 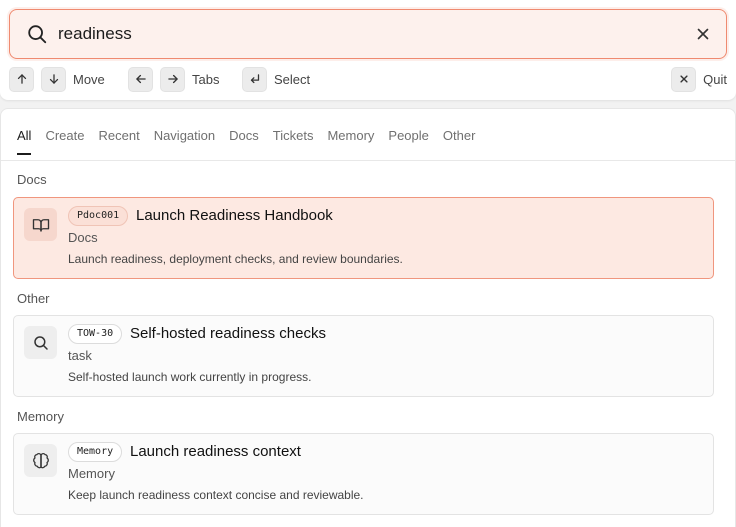 What do you see at coordinates (98, 216) in the screenshot?
I see `id-badge: Pdoc001` at bounding box center [98, 216].